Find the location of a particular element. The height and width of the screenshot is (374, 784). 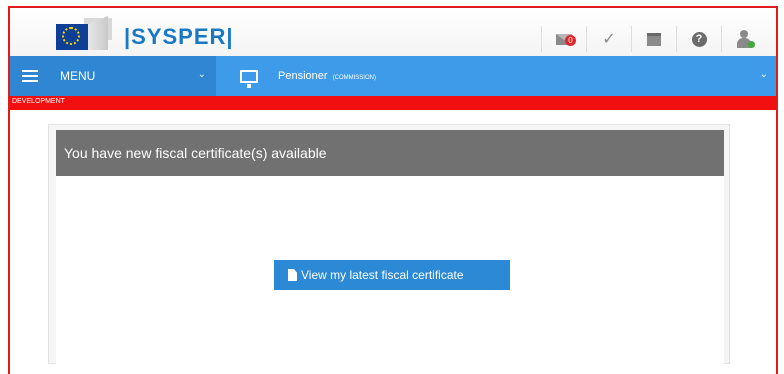

app-name-text: SYSPER is located at coordinates (179, 36).